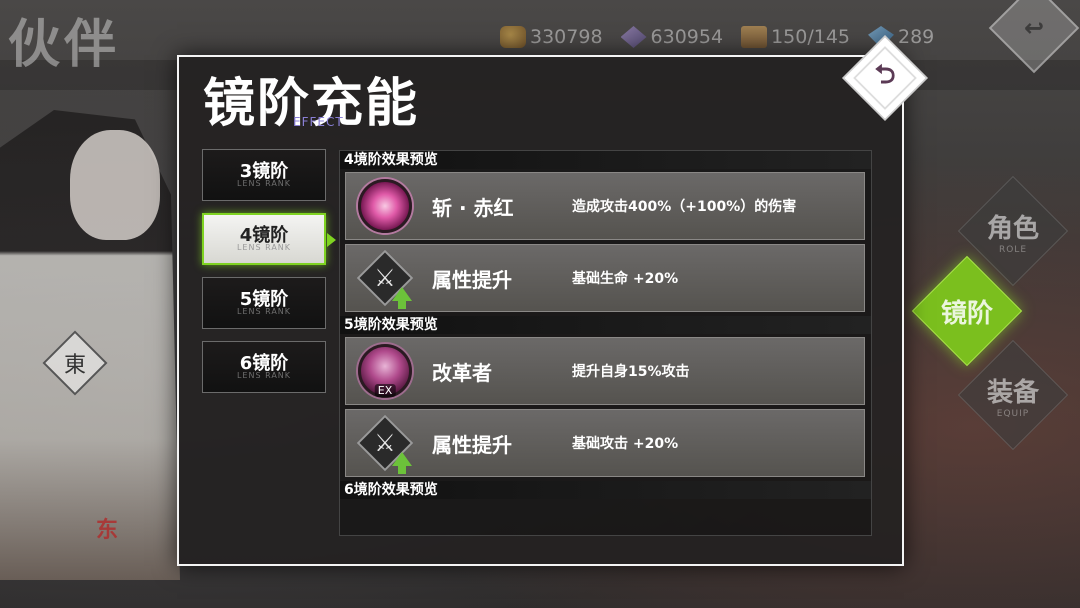  What do you see at coordinates (64, 45) in the screenshot?
I see `screen-title: 伙伴` at bounding box center [64, 45].